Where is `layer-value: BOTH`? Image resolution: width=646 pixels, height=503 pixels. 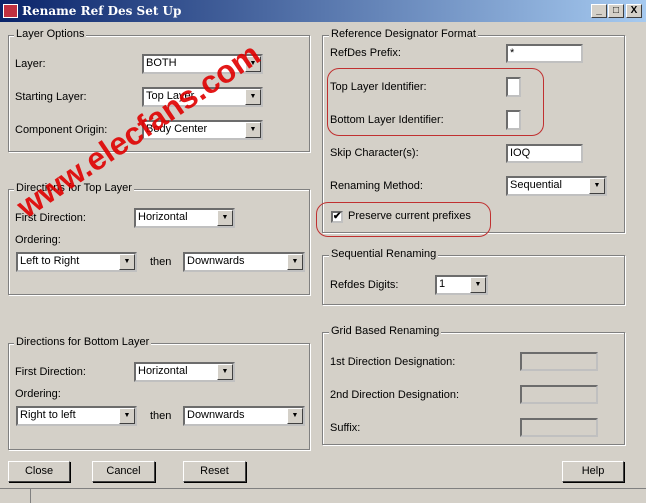
layer-value: BOTH is located at coordinates (161, 63).